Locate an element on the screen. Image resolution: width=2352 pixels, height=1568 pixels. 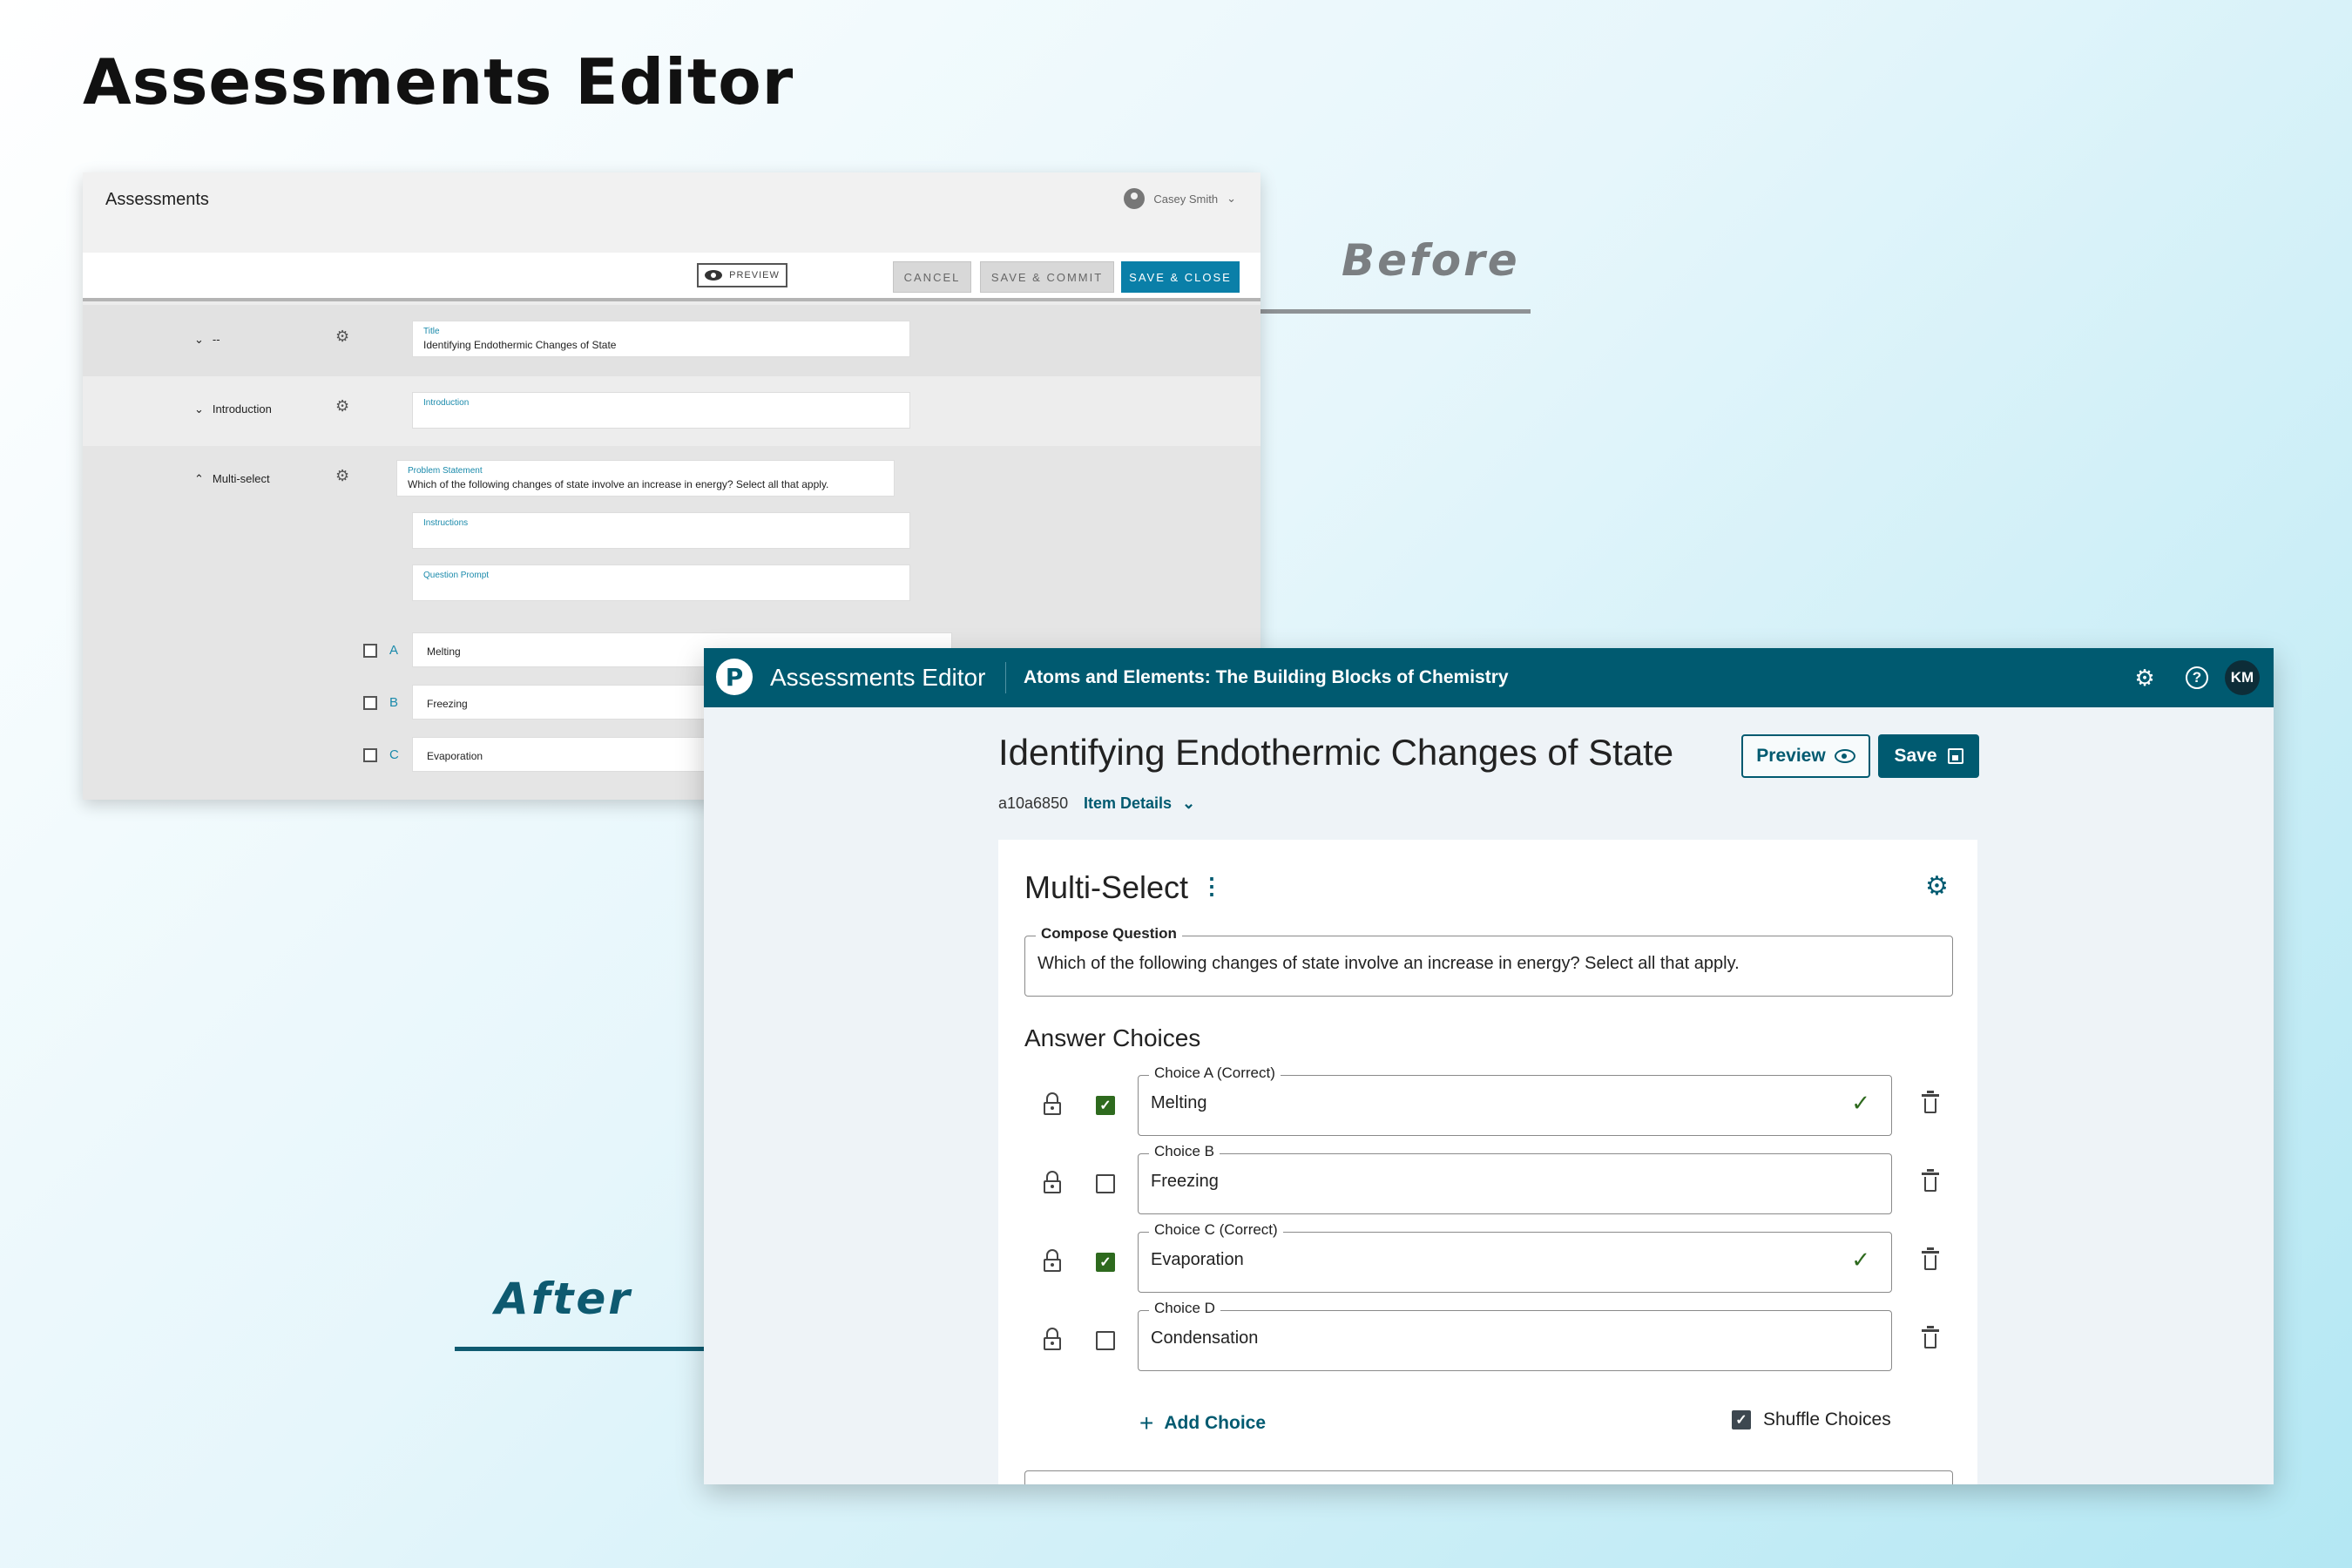
field-value: Evaporation is located at coordinates (1197, 1260).